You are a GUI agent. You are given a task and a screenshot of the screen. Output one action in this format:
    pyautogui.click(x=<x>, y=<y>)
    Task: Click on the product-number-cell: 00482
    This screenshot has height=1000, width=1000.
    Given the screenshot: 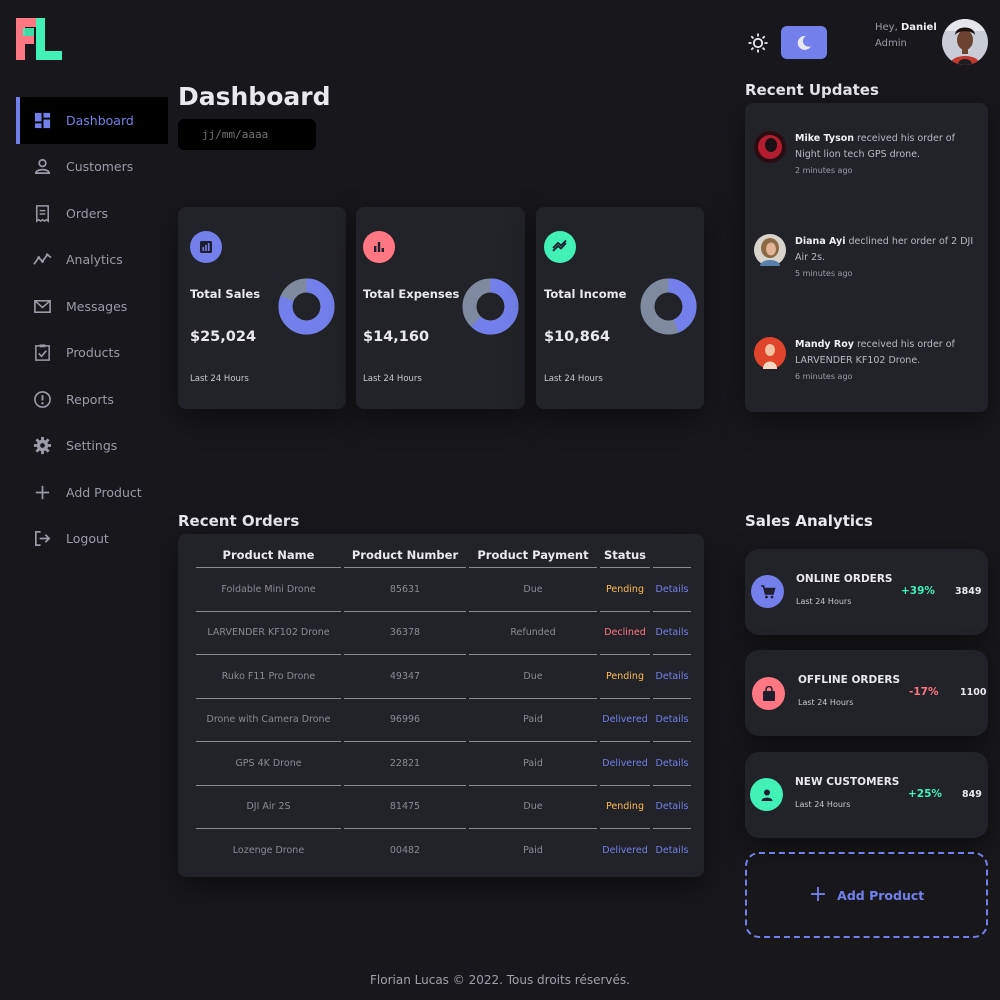 What is the action you would take?
    pyautogui.click(x=405, y=851)
    